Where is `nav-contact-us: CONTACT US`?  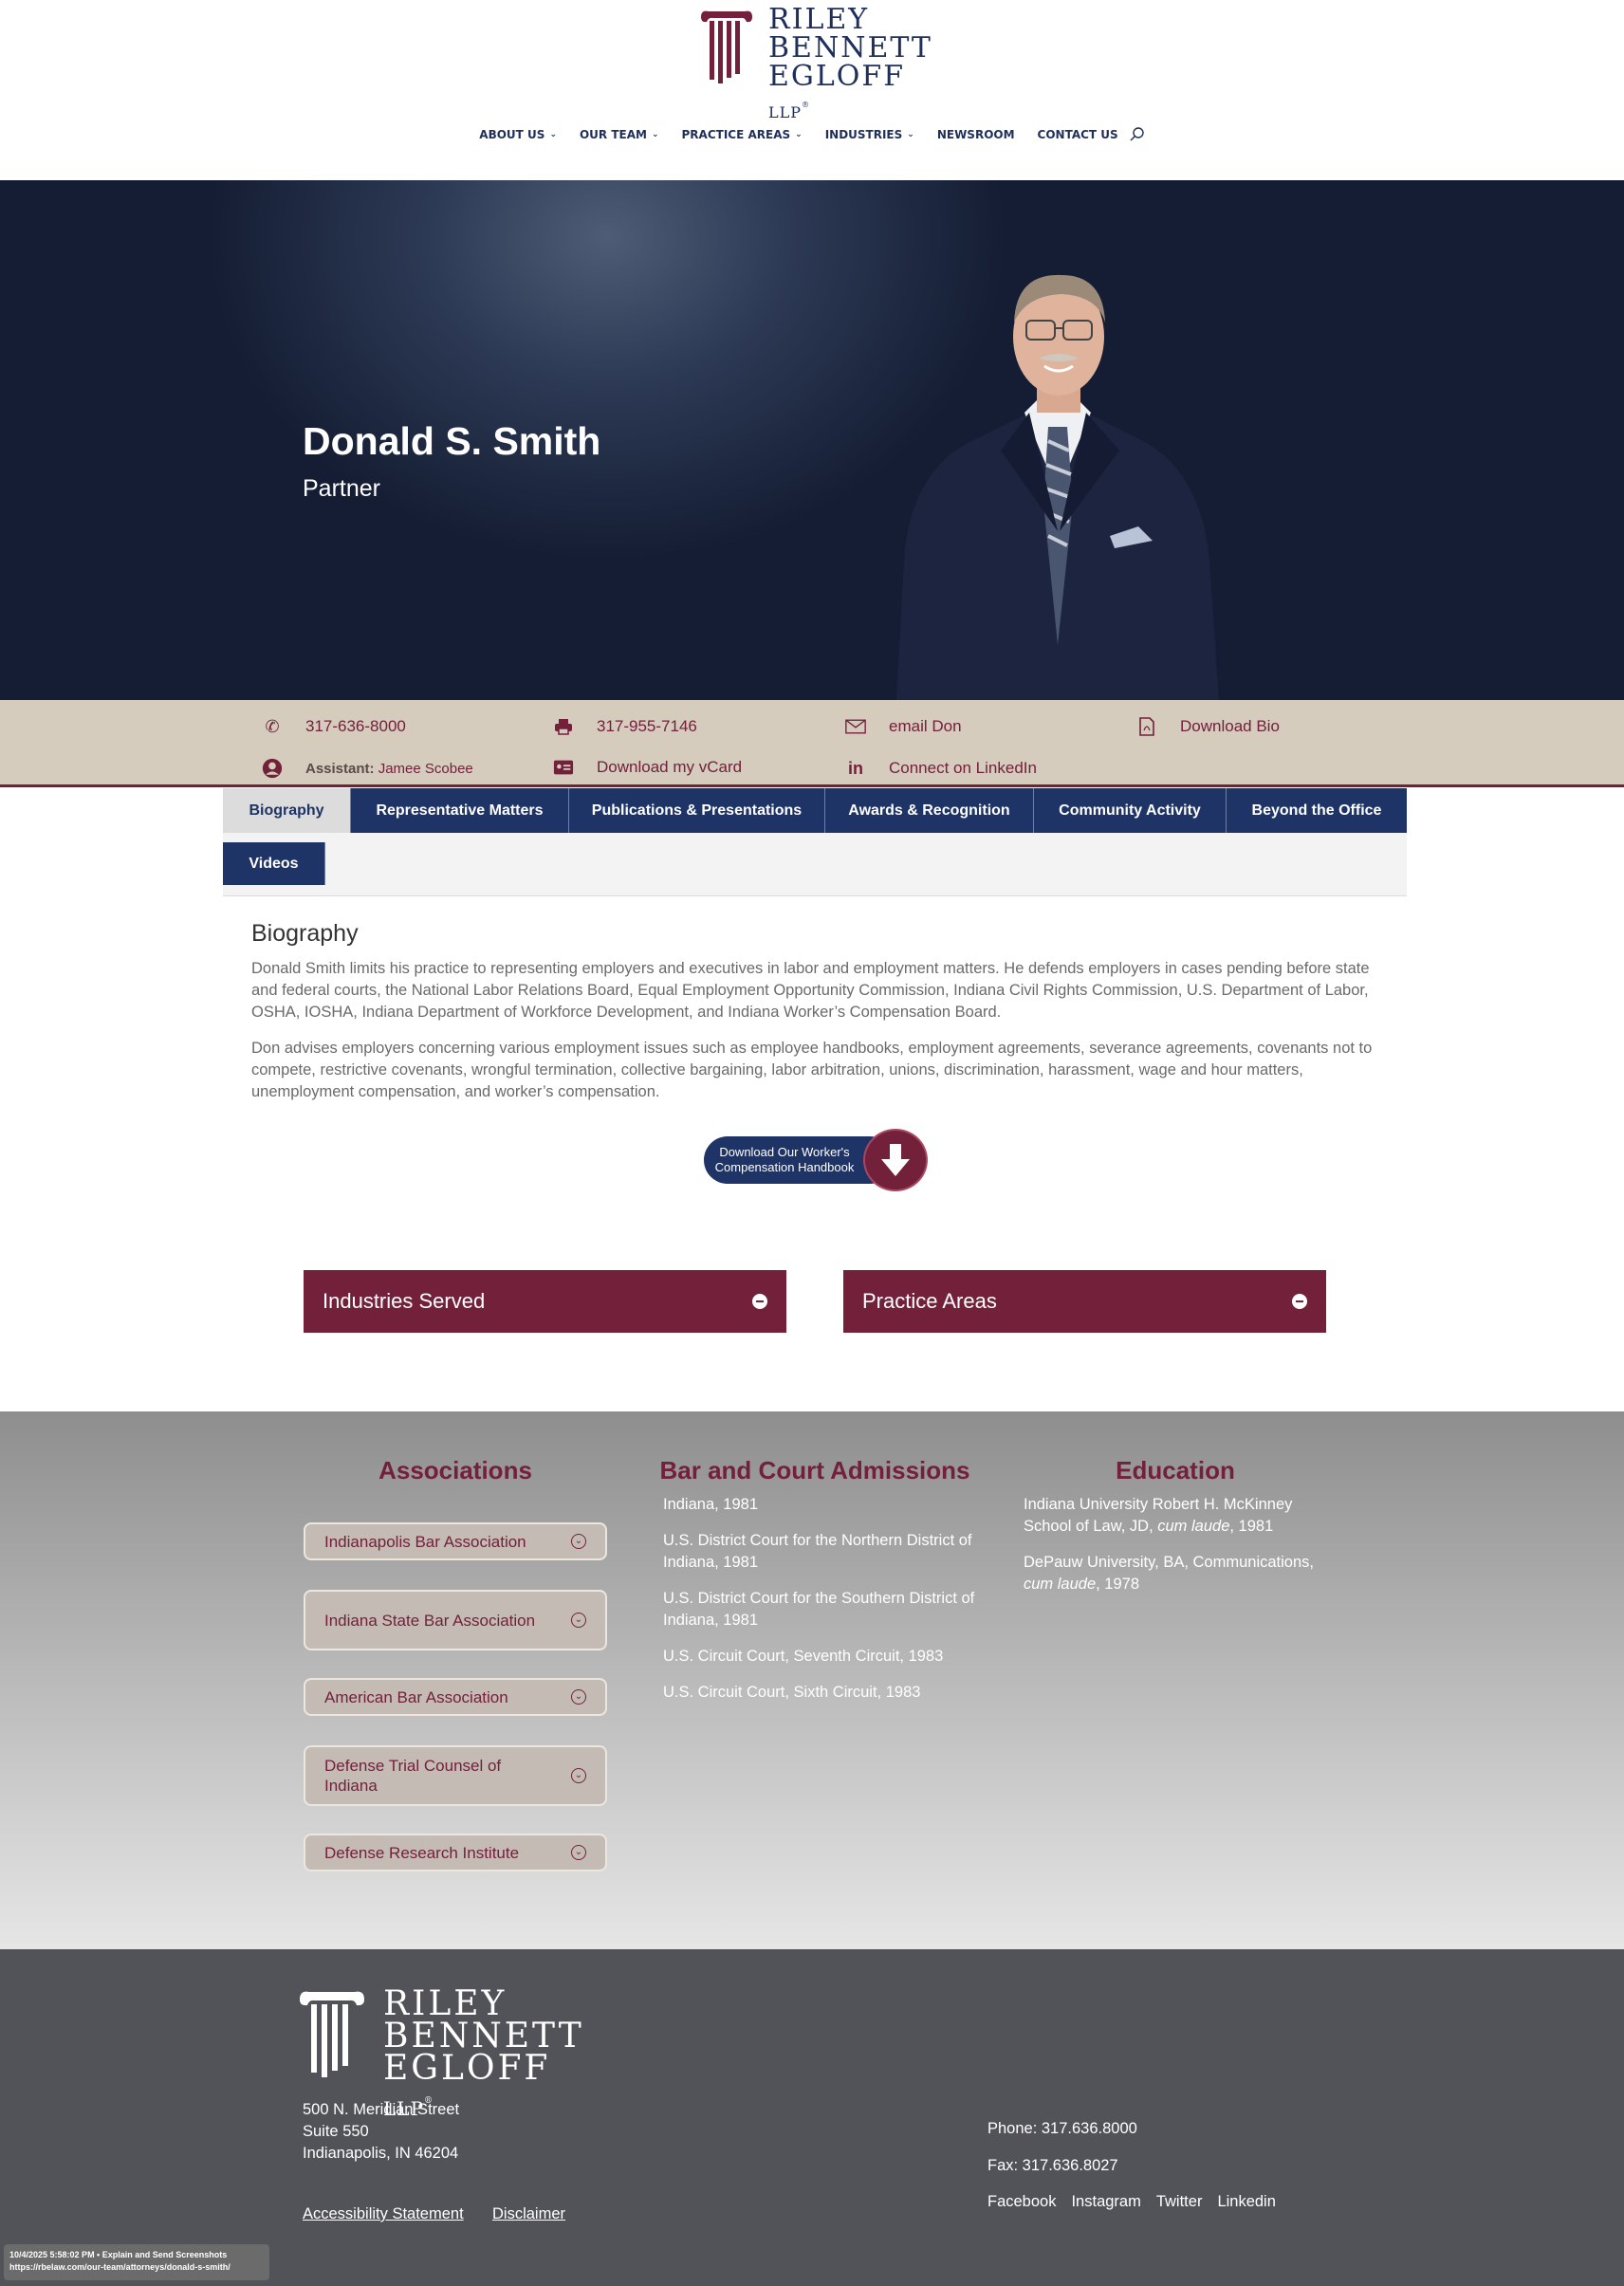
nav-contact-us: CONTACT US is located at coordinates (1078, 134).